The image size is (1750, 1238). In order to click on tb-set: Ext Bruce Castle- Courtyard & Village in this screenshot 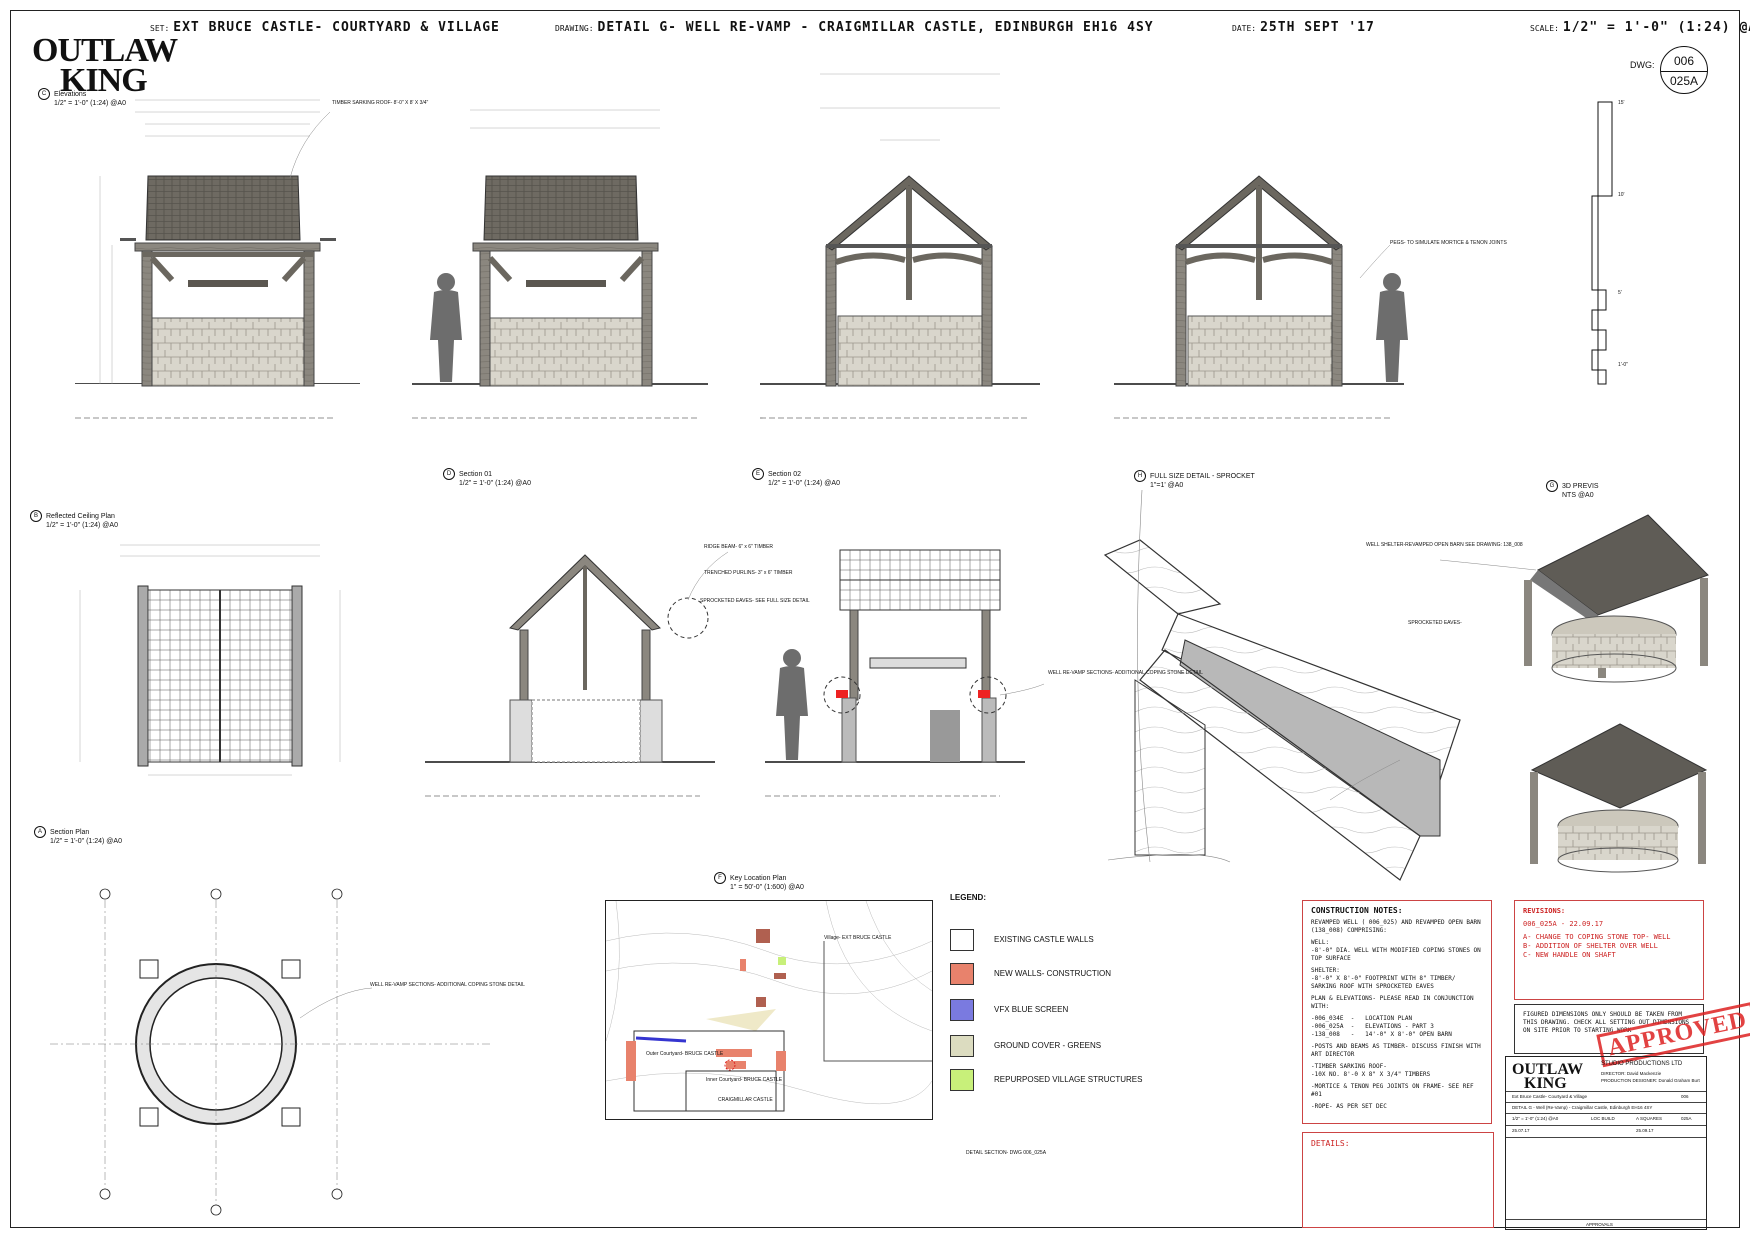, I will do `click(1549, 1096)`.